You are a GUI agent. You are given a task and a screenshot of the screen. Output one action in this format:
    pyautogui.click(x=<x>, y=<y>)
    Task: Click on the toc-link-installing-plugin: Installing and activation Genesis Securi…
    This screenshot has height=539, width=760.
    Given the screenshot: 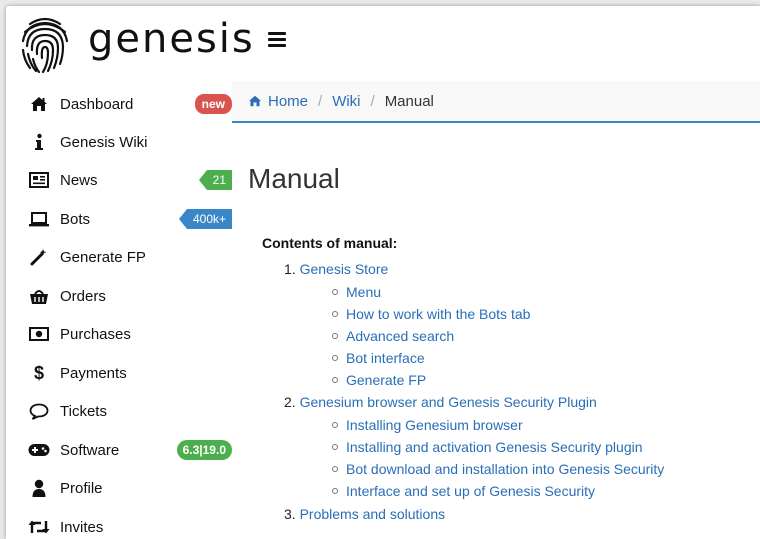 What is the action you would take?
    pyautogui.click(x=494, y=447)
    